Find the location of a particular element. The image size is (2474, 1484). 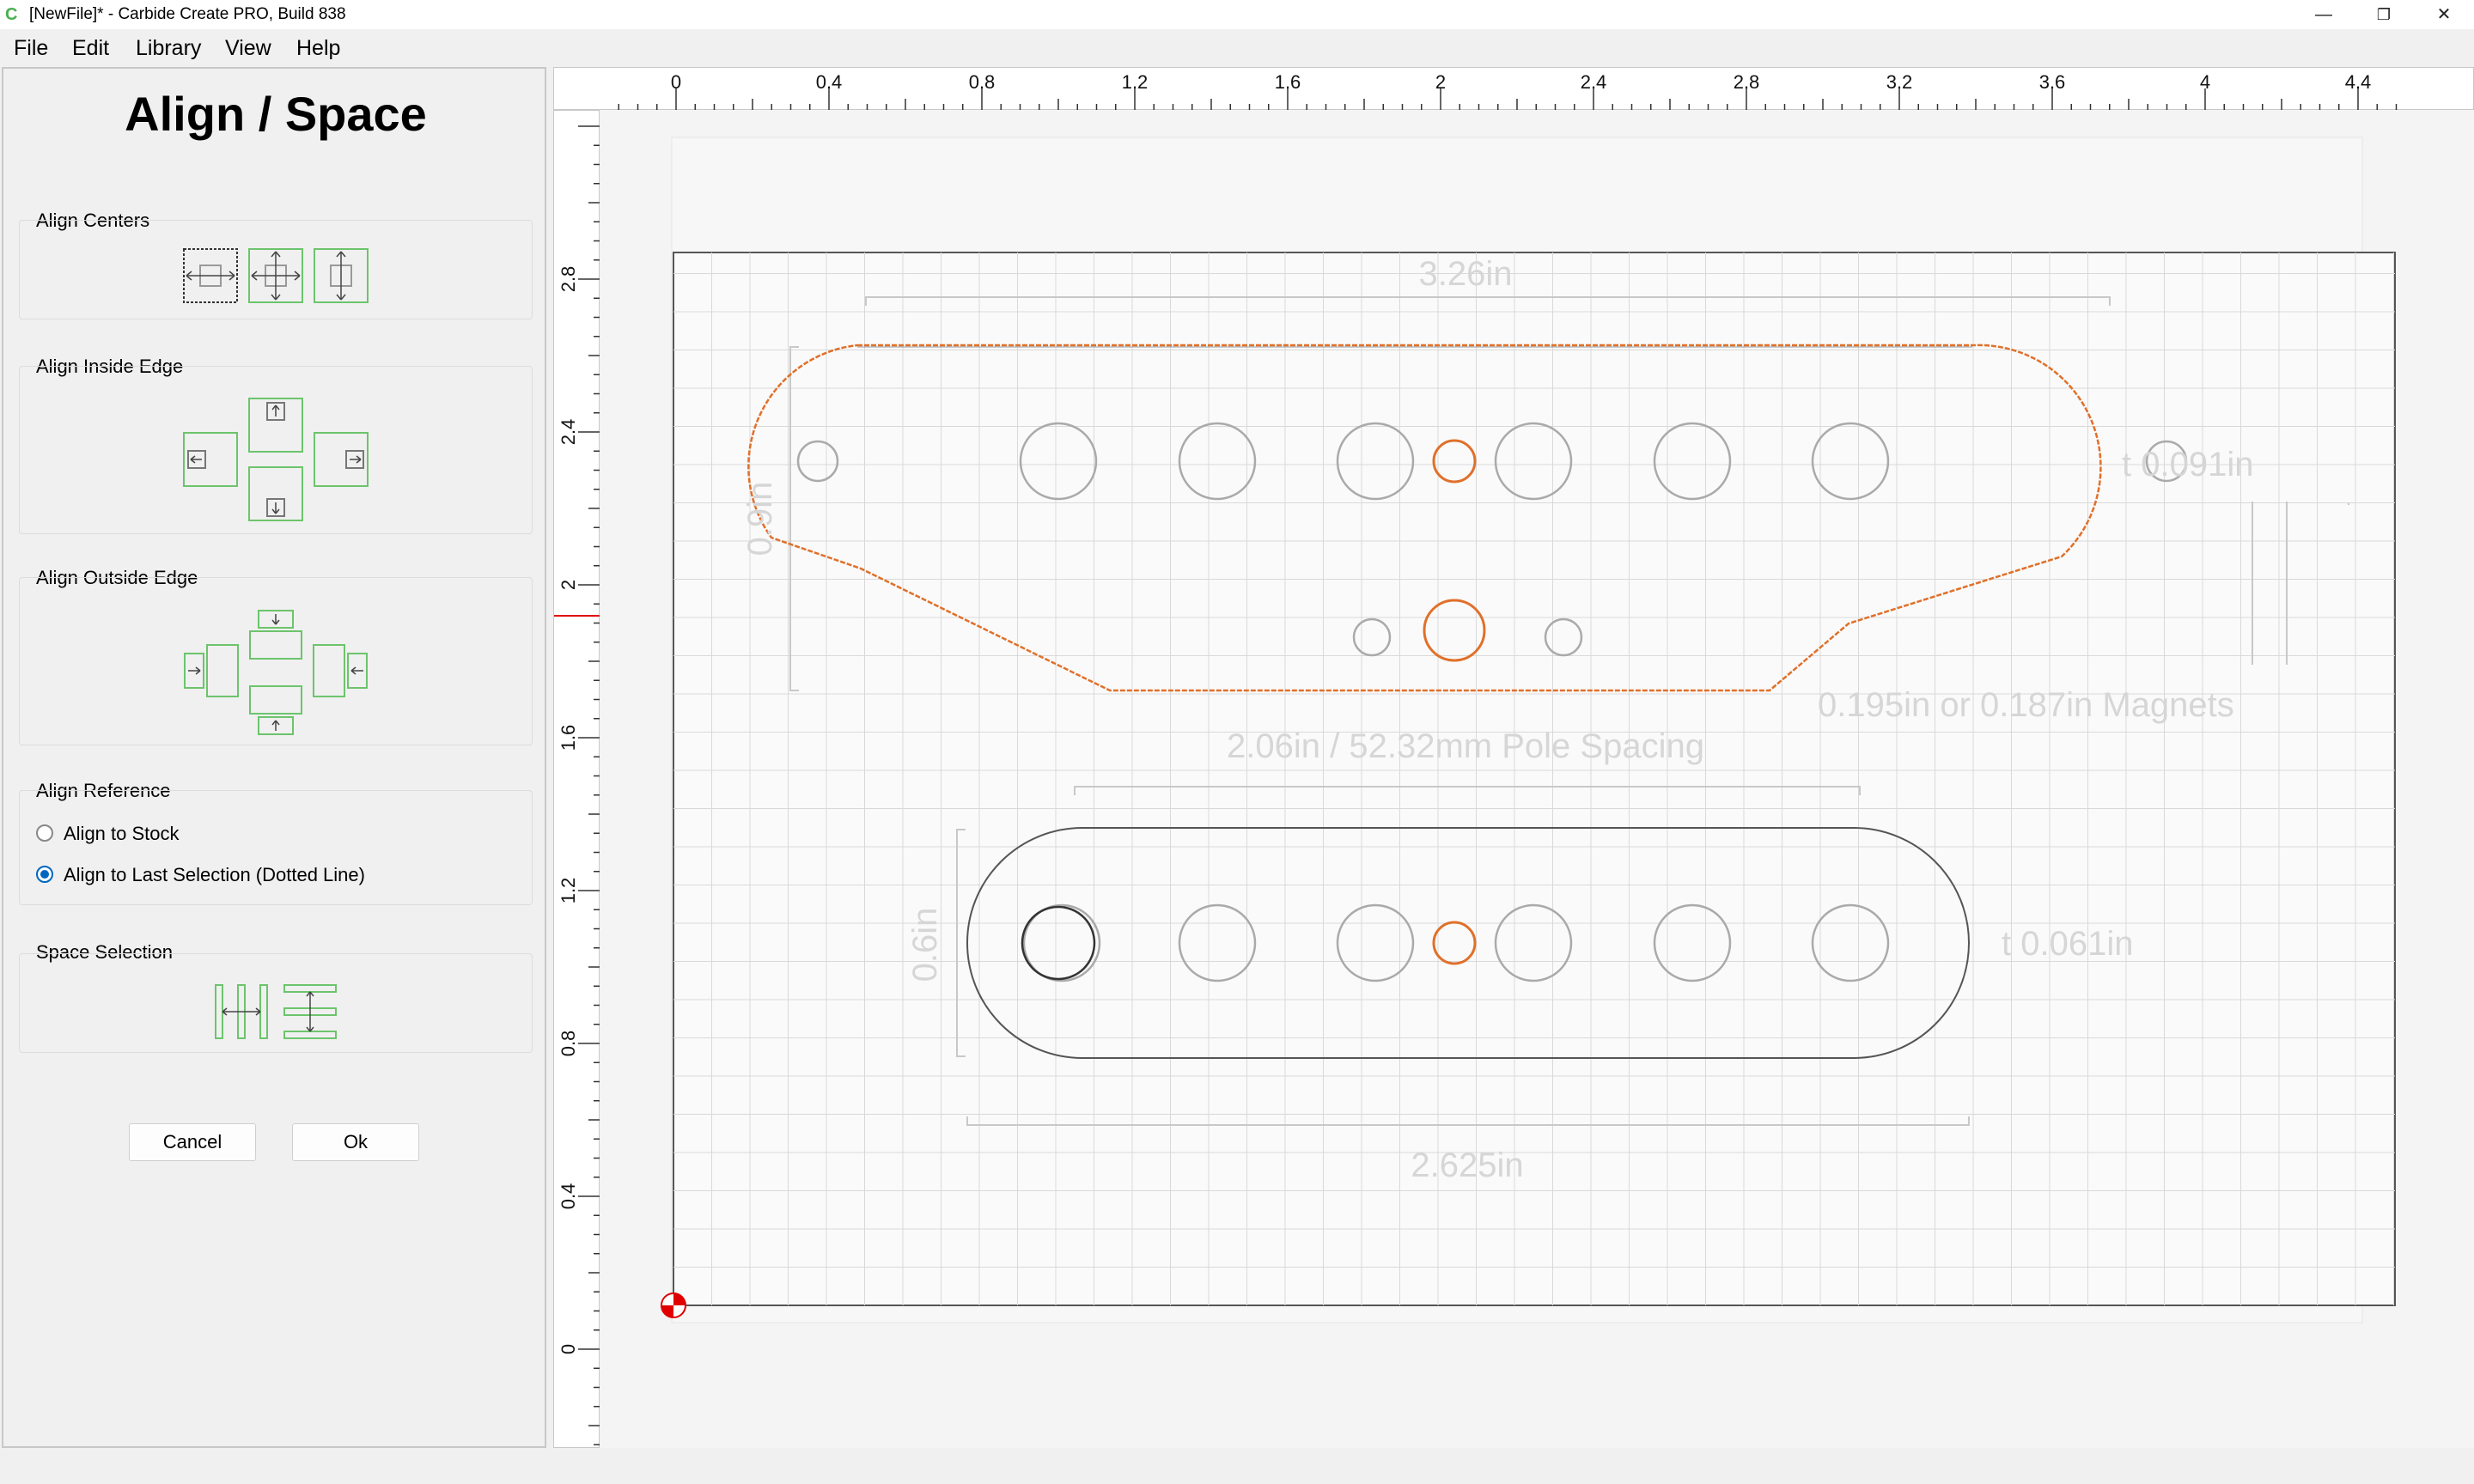

align-inside-bottom-button is located at coordinates (275, 493).